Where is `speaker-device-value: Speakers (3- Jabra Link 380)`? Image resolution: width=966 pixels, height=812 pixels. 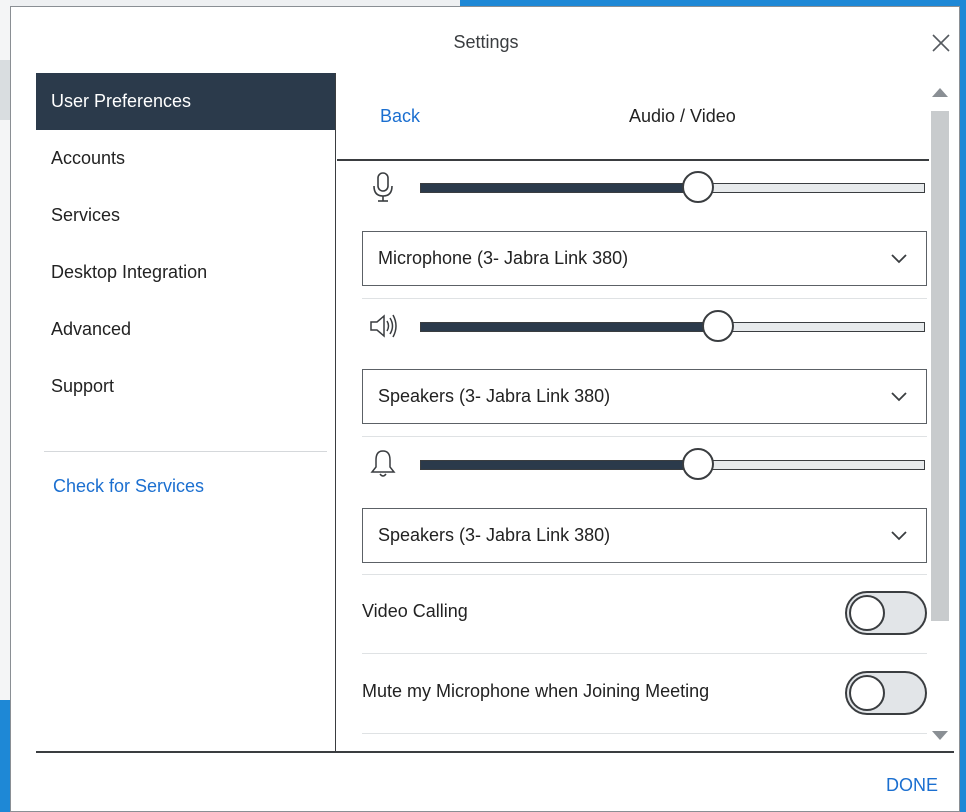 speaker-device-value: Speakers (3- Jabra Link 380) is located at coordinates (494, 396).